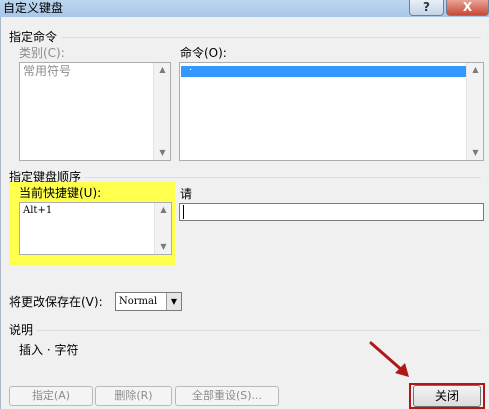 The width and height of the screenshot is (489, 409). What do you see at coordinates (186, 194) in the screenshot?
I see `press-new-key-label: 请` at bounding box center [186, 194].